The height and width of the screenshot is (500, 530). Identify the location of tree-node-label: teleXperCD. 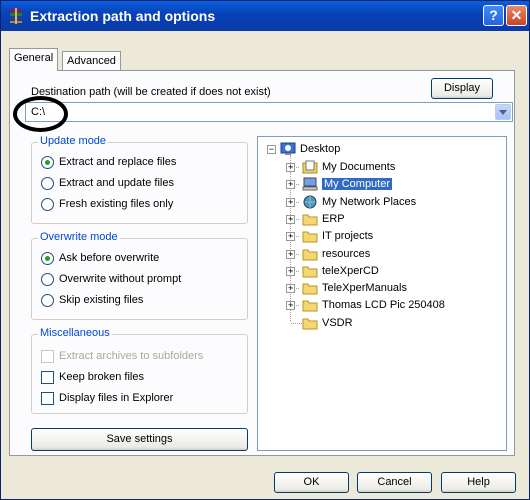
(350, 270).